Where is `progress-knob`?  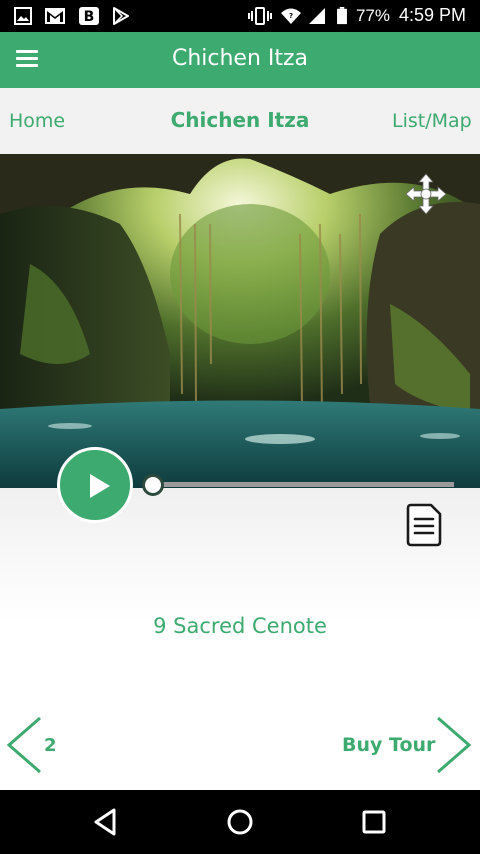
progress-knob is located at coordinates (153, 485).